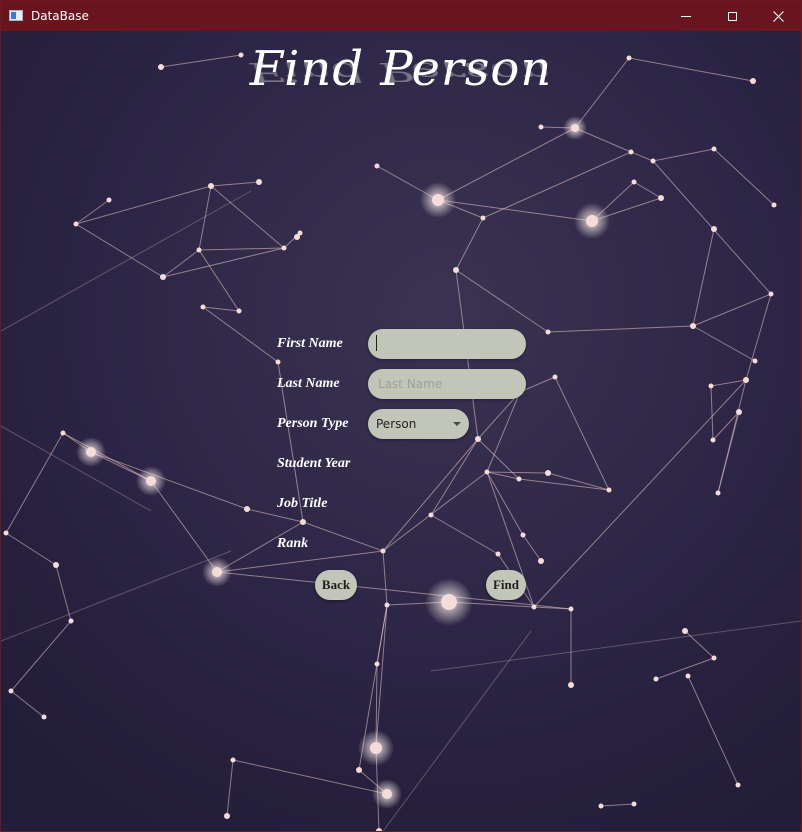 The height and width of the screenshot is (832, 802). What do you see at coordinates (60, 16) in the screenshot?
I see `window-title: DataBase` at bounding box center [60, 16].